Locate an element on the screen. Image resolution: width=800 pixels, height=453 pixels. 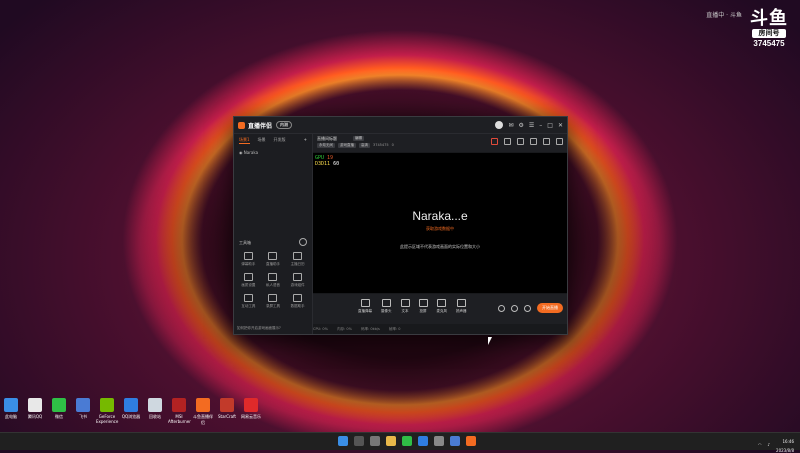
room-tag: 永劫无间 is located at coordinates (326, 145).